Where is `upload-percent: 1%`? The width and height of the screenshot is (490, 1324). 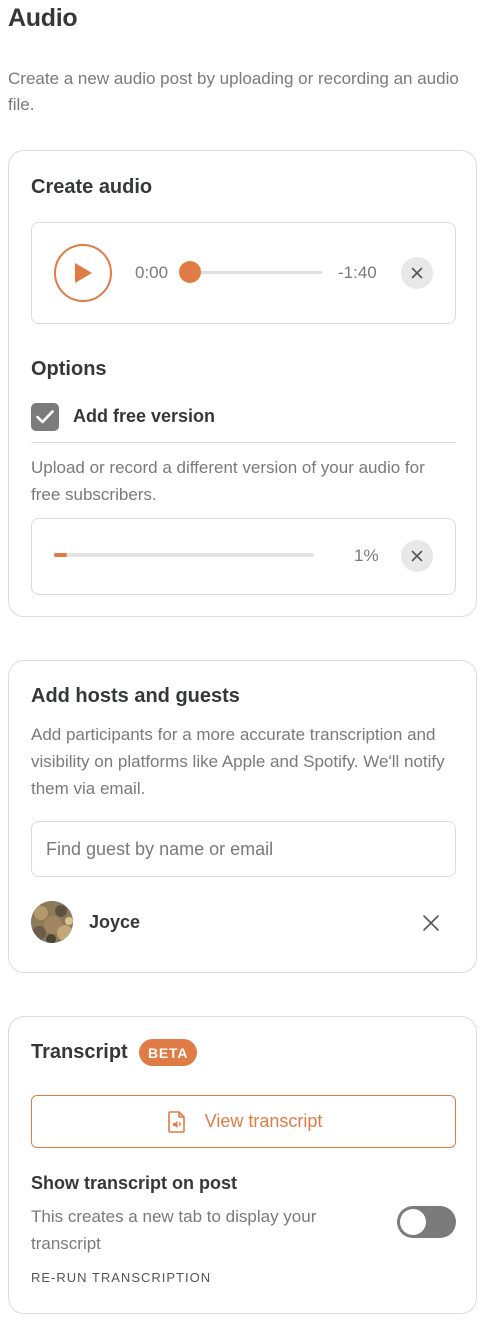
upload-percent: 1% is located at coordinates (366, 555).